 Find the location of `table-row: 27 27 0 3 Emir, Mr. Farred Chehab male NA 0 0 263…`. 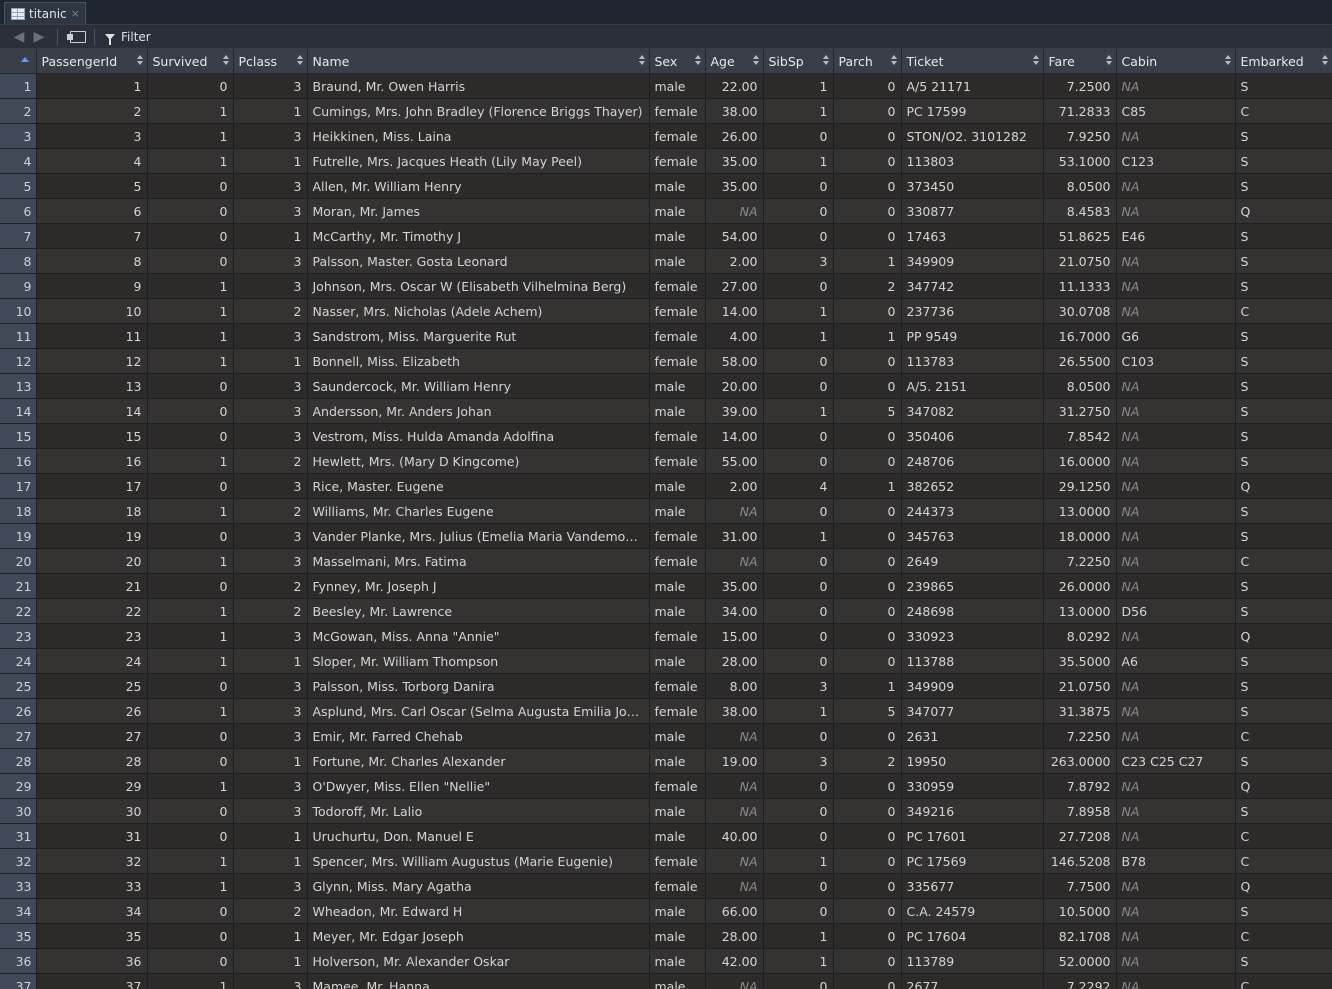

table-row: 27 27 0 3 Emir, Mr. Farred Chehab male NA 0 0 263… is located at coordinates (666, 736).